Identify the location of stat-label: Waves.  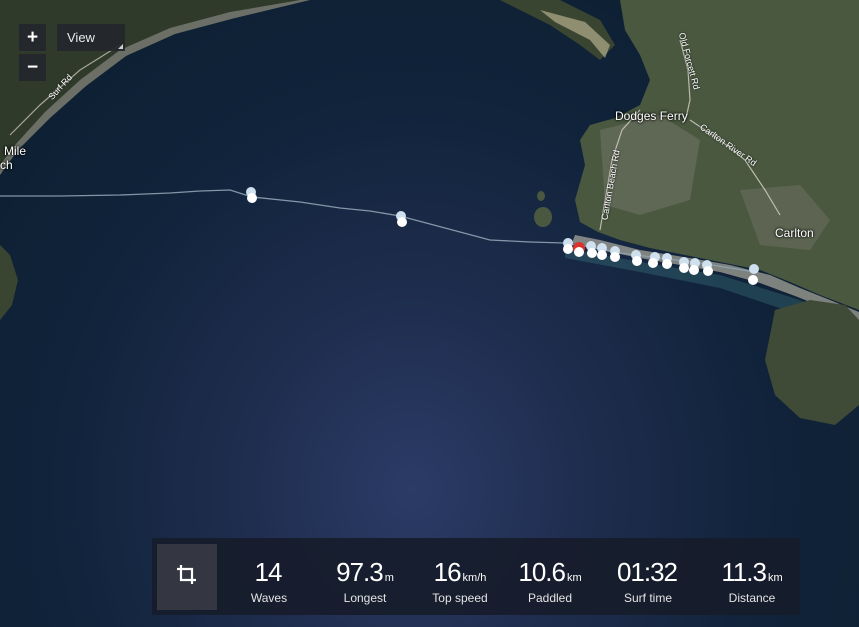
(269, 598).